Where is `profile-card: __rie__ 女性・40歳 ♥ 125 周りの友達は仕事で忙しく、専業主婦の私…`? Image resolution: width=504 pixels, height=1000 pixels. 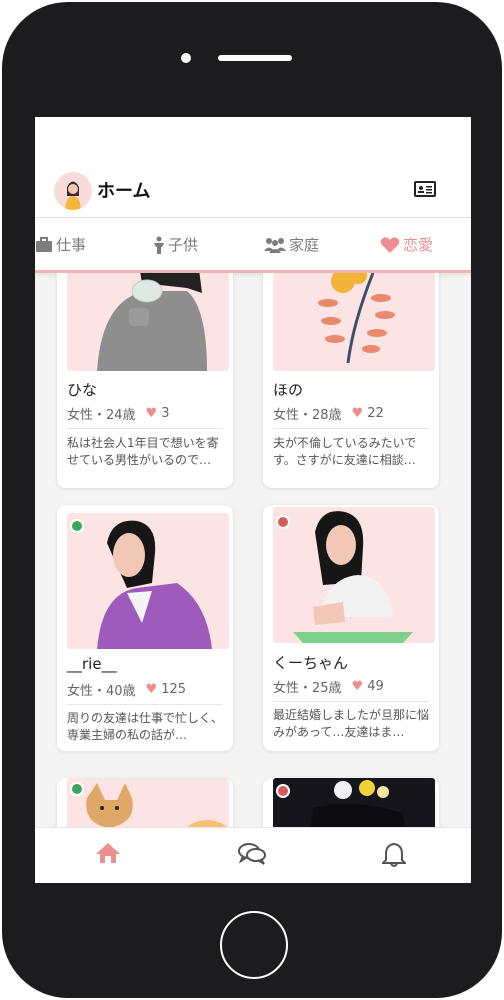 profile-card: __rie__ 女性・40歳 ♥ 125 周りの友達は仕事で忙しく、専業主婦の私… is located at coordinates (145, 628).